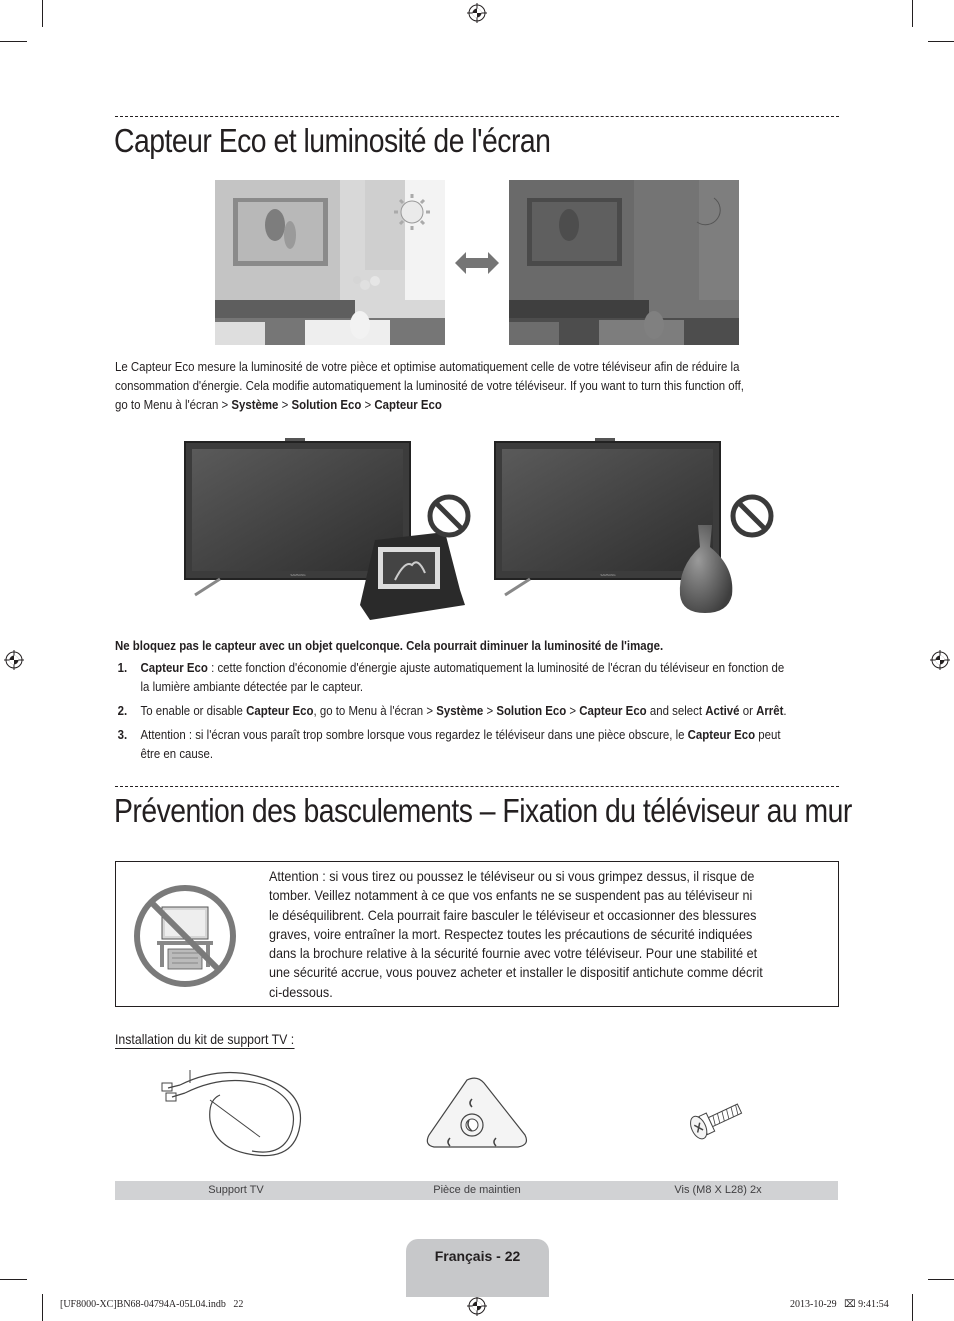  What do you see at coordinates (122, 734) in the screenshot?
I see `list-number: 3.` at bounding box center [122, 734].